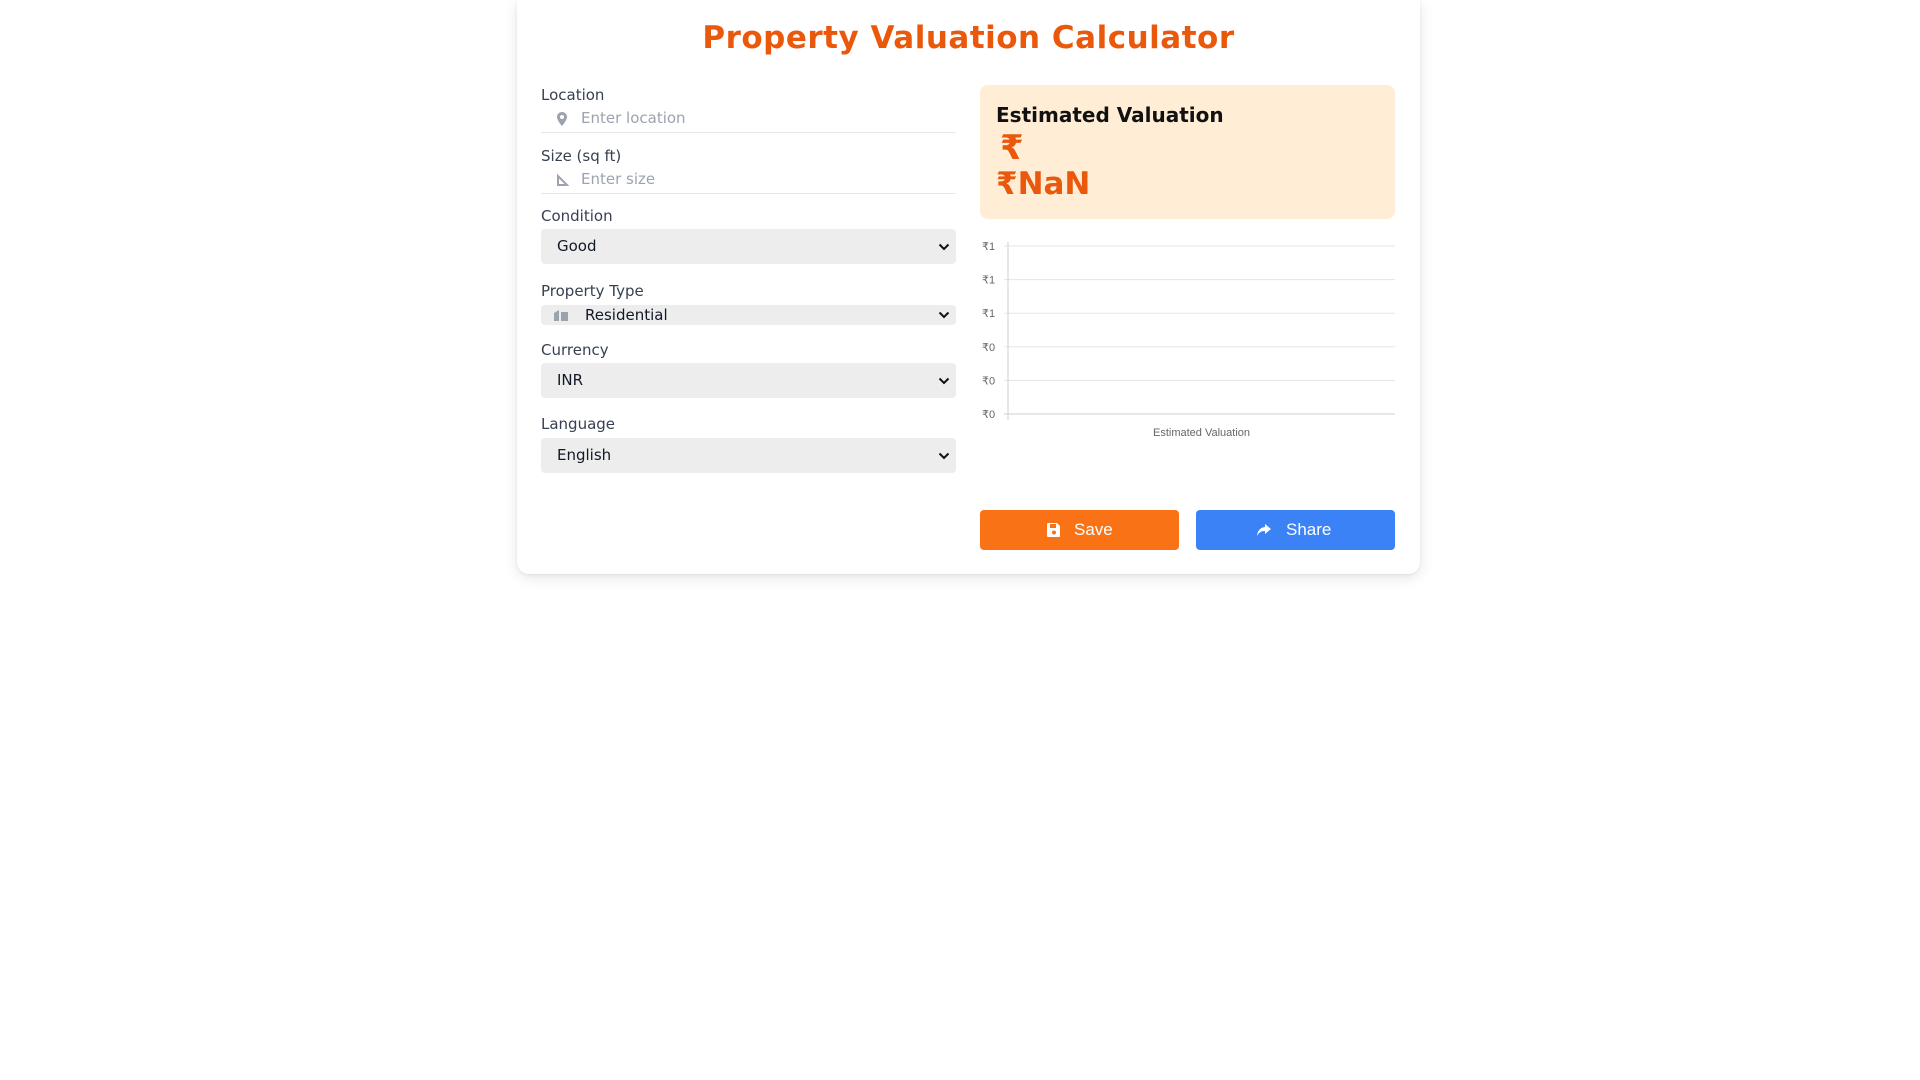 The width and height of the screenshot is (1920, 1080). What do you see at coordinates (584, 455) in the screenshot?
I see `language-value: English` at bounding box center [584, 455].